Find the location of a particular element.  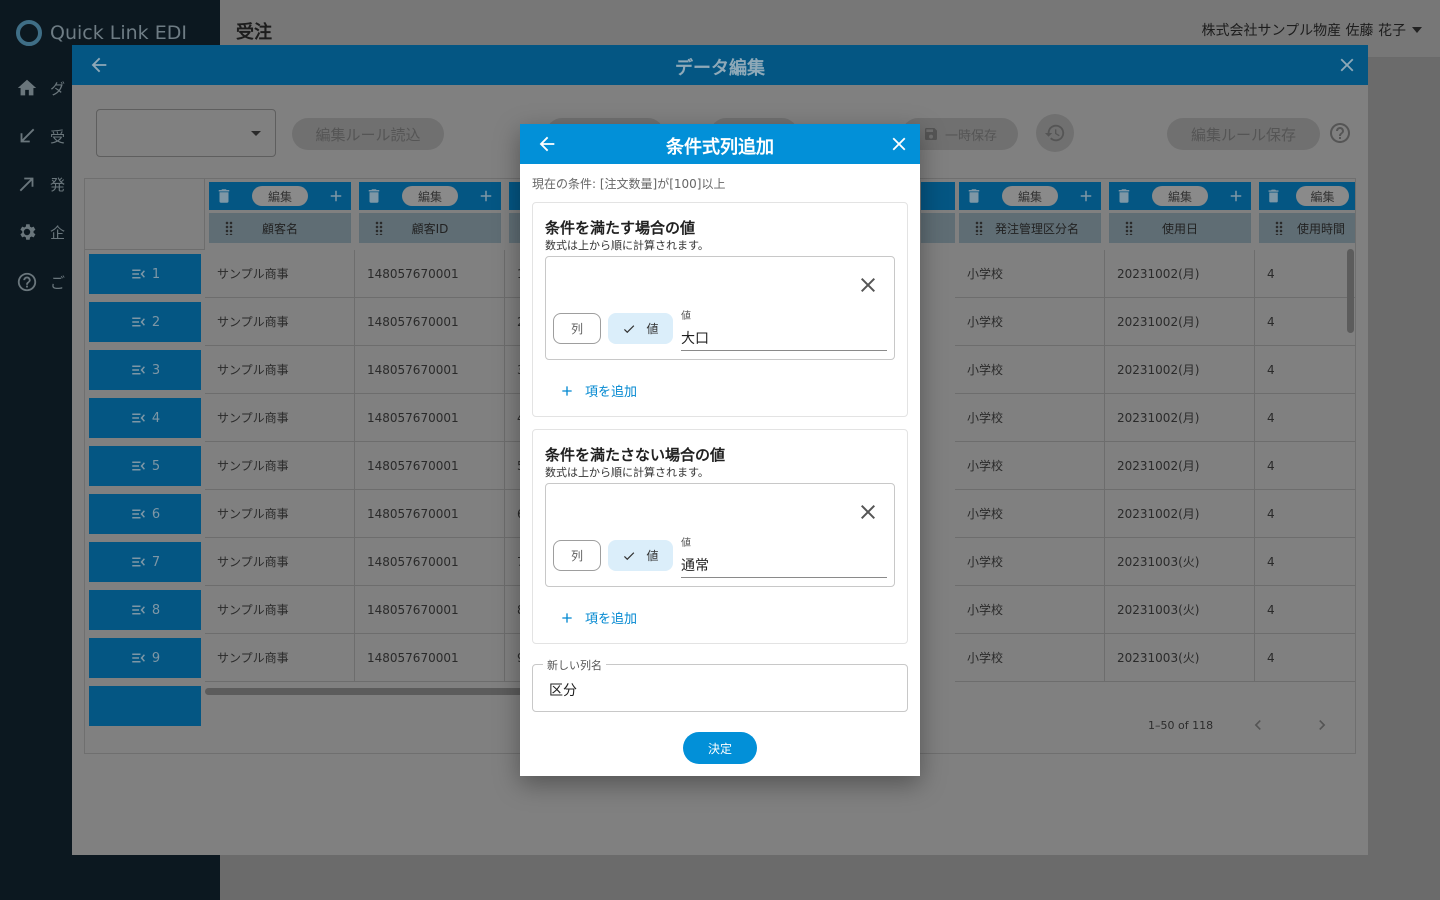

row-menu-button is located at coordinates (145, 706).